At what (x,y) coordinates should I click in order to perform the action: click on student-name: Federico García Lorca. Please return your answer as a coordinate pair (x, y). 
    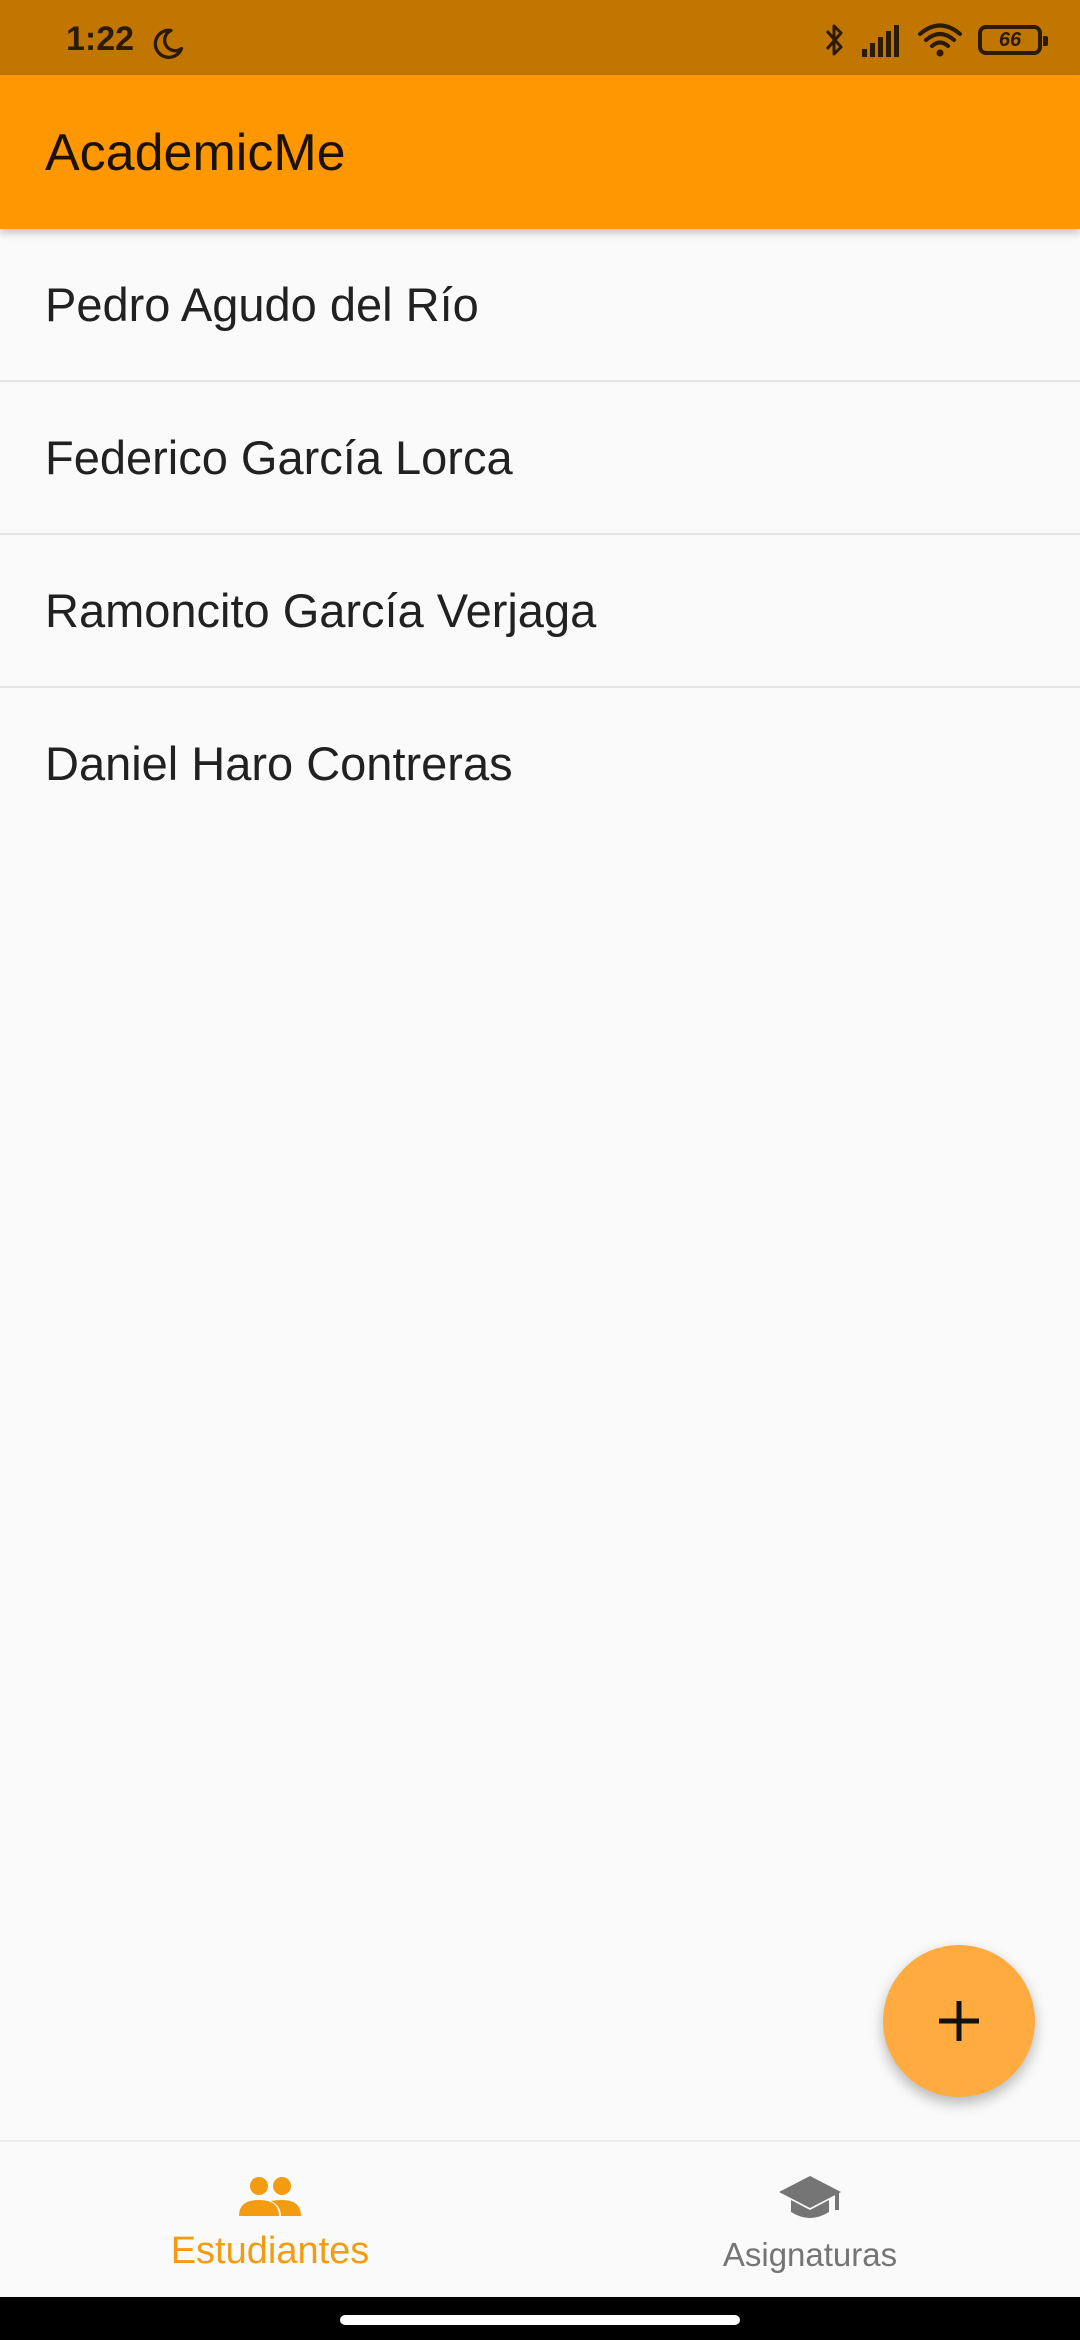
    Looking at the image, I should click on (279, 457).